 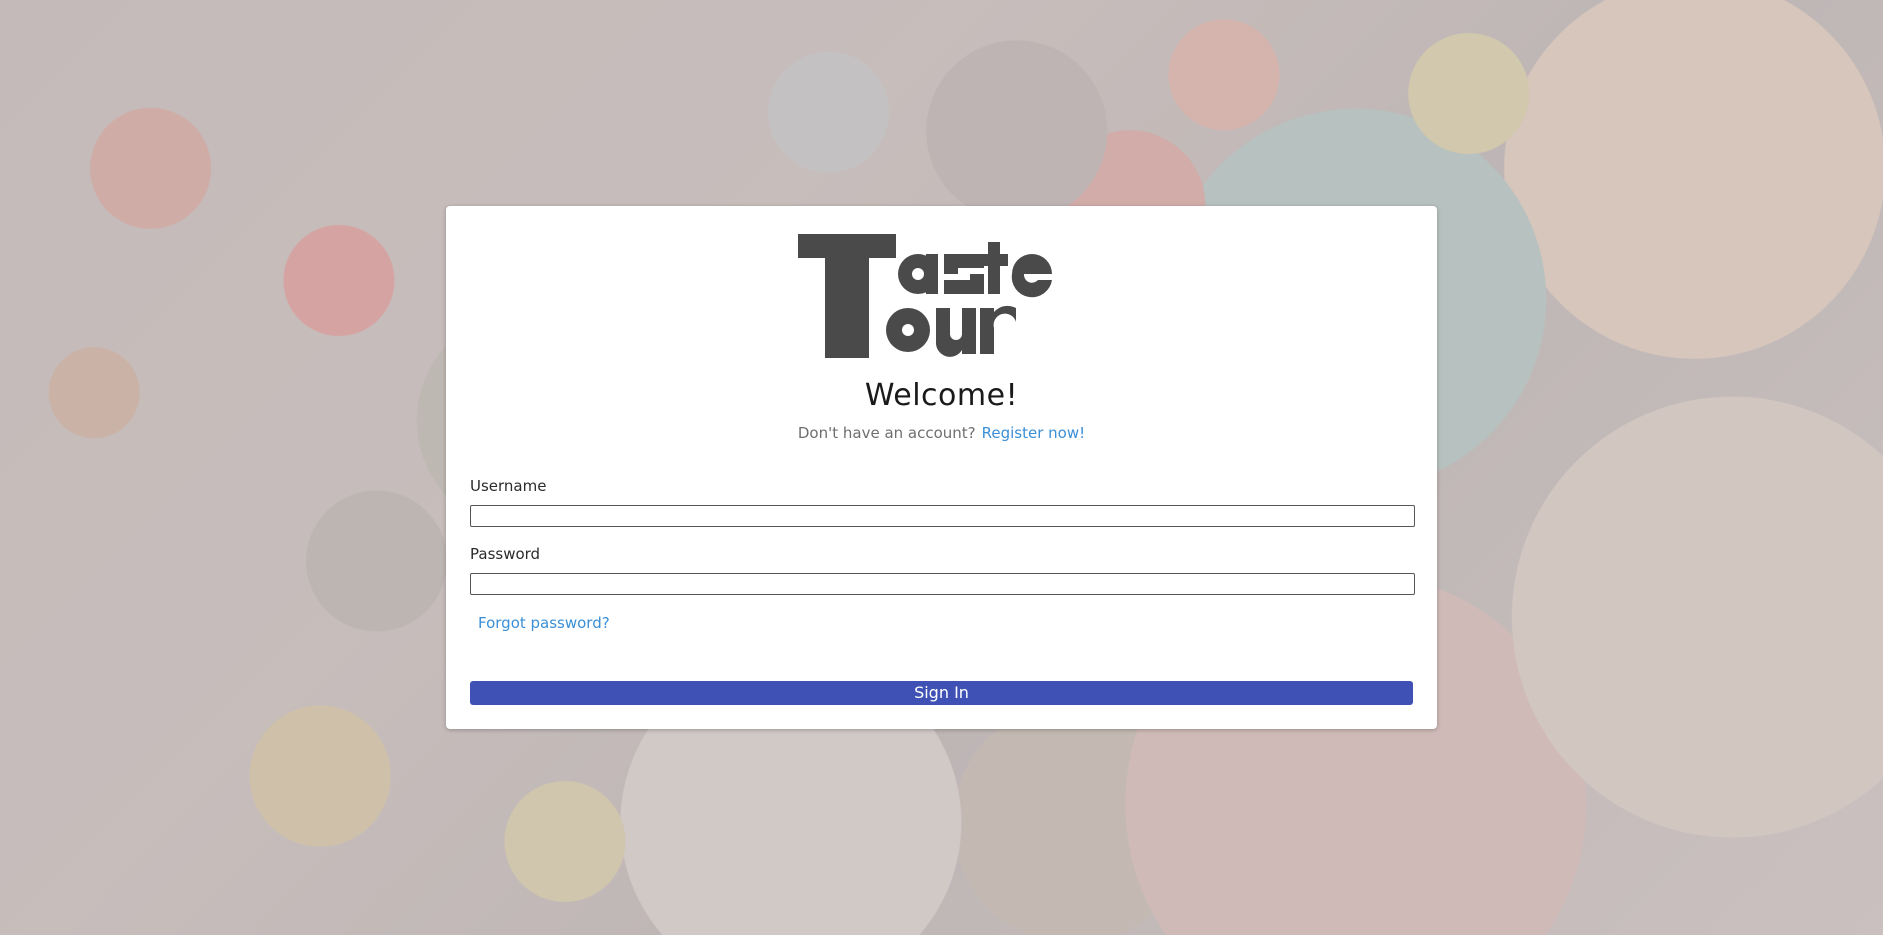 I want to click on taste-tour-logo, so click(x=925, y=296).